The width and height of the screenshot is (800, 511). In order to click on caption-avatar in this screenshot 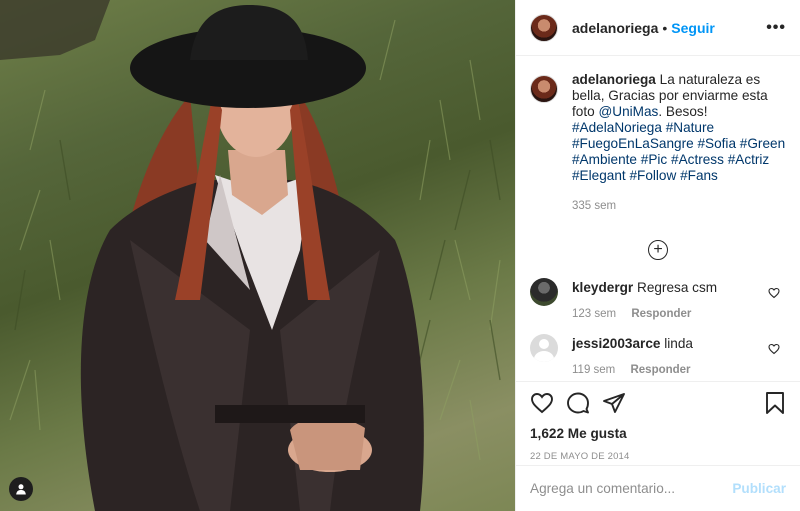, I will do `click(544, 89)`.